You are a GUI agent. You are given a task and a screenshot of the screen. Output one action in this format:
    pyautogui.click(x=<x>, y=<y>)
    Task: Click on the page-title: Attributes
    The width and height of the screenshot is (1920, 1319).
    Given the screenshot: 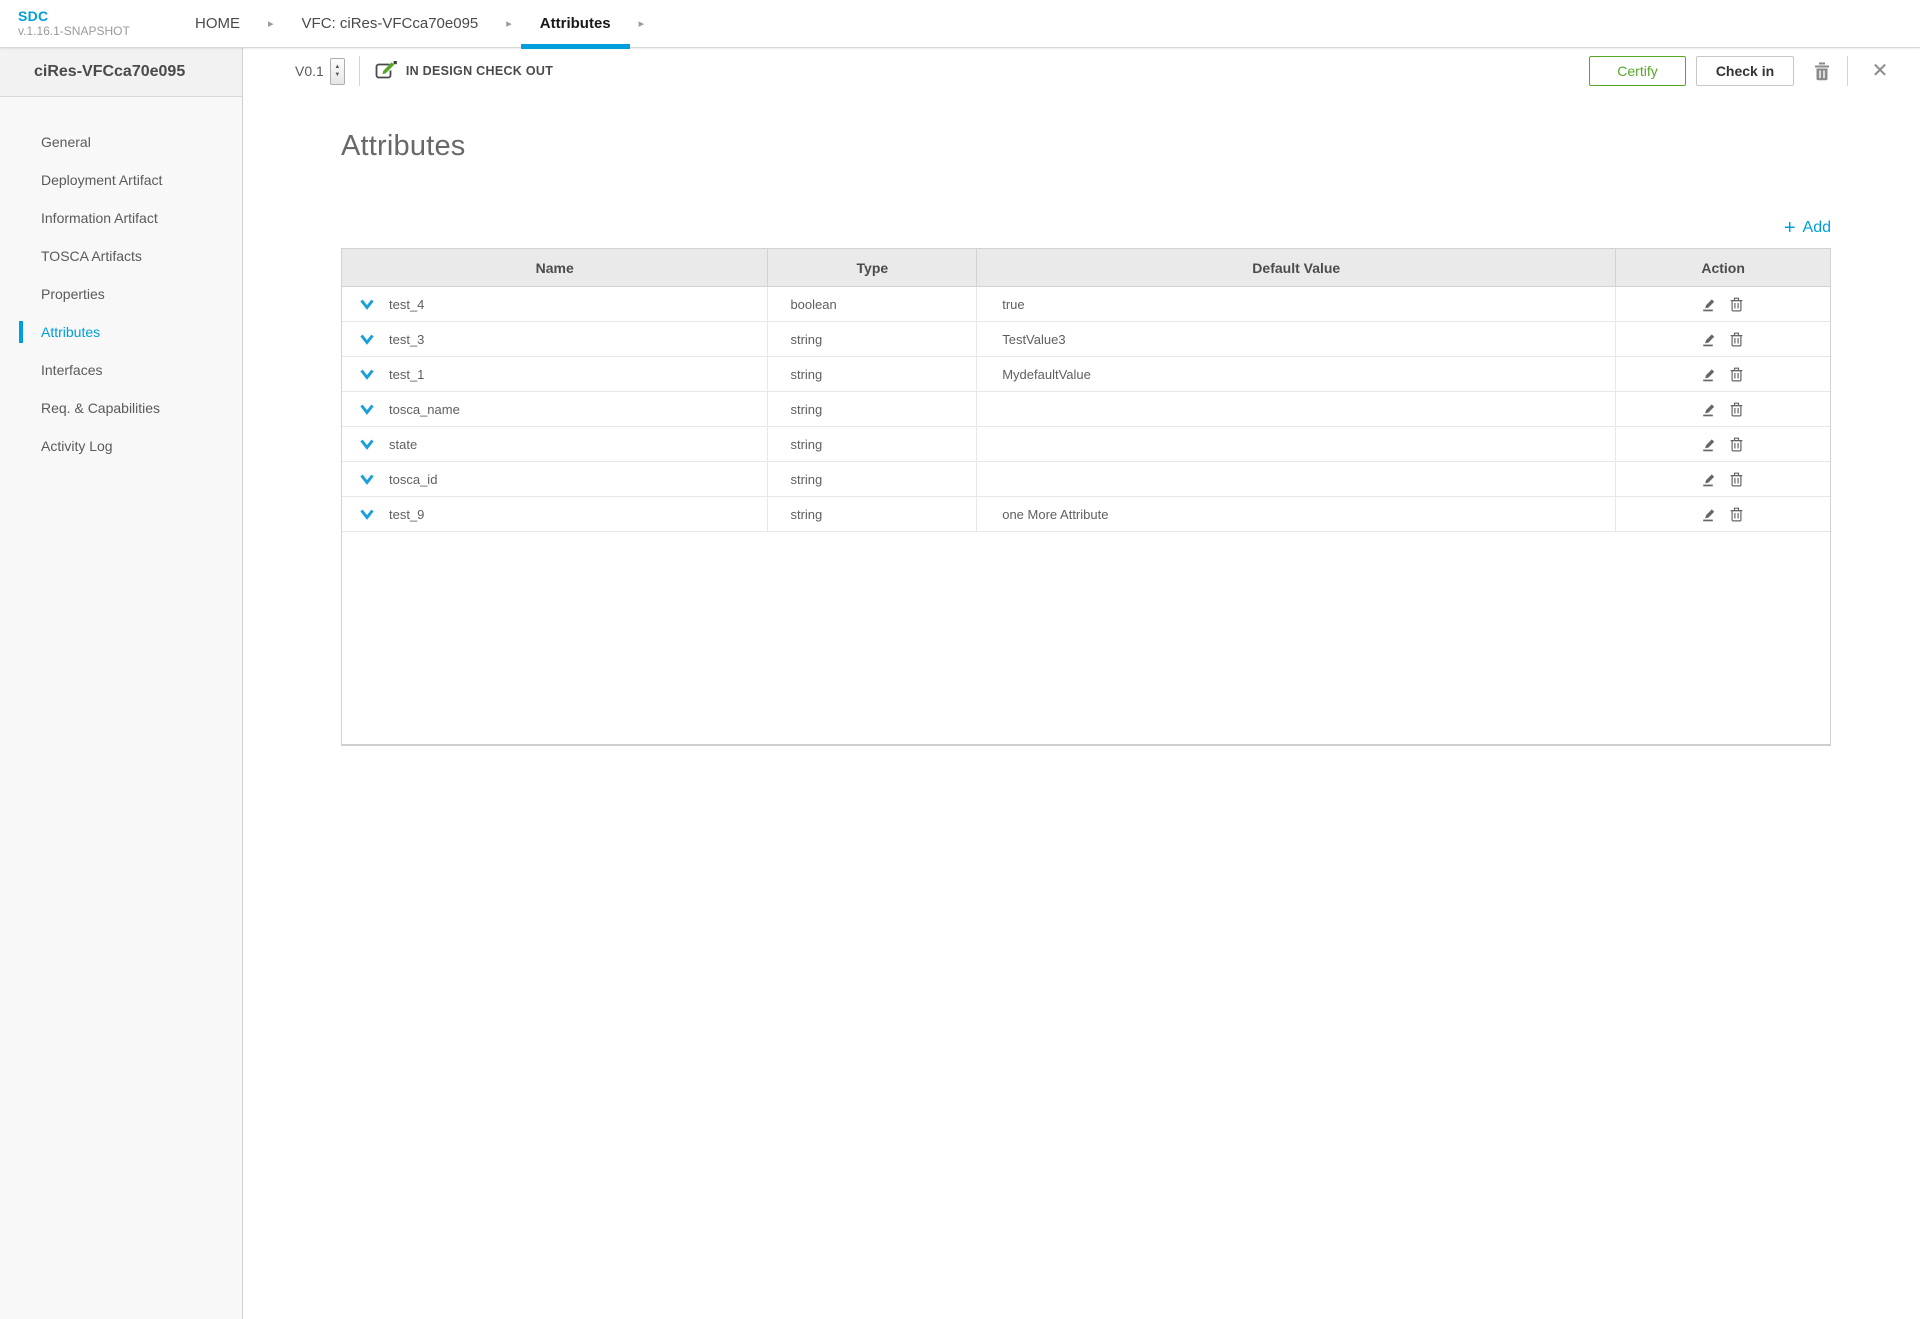 What is the action you would take?
    pyautogui.click(x=403, y=146)
    